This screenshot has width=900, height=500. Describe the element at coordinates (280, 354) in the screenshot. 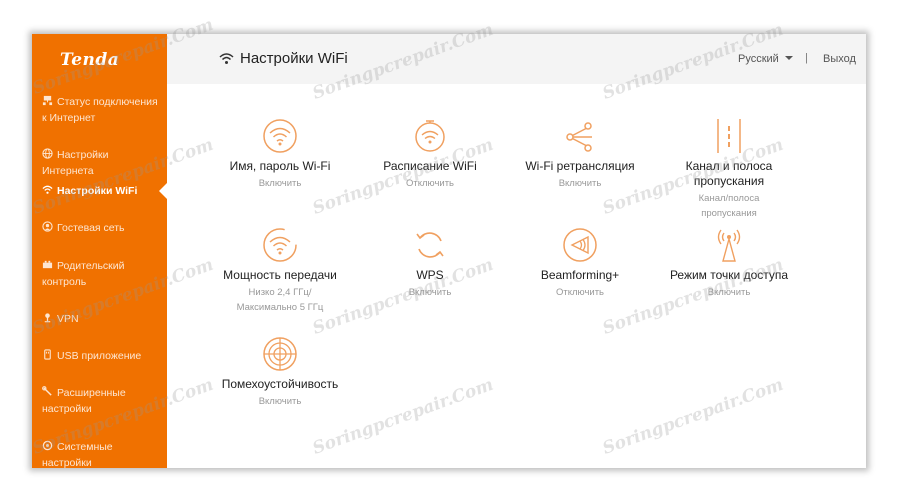

I see `interference-icon` at that location.